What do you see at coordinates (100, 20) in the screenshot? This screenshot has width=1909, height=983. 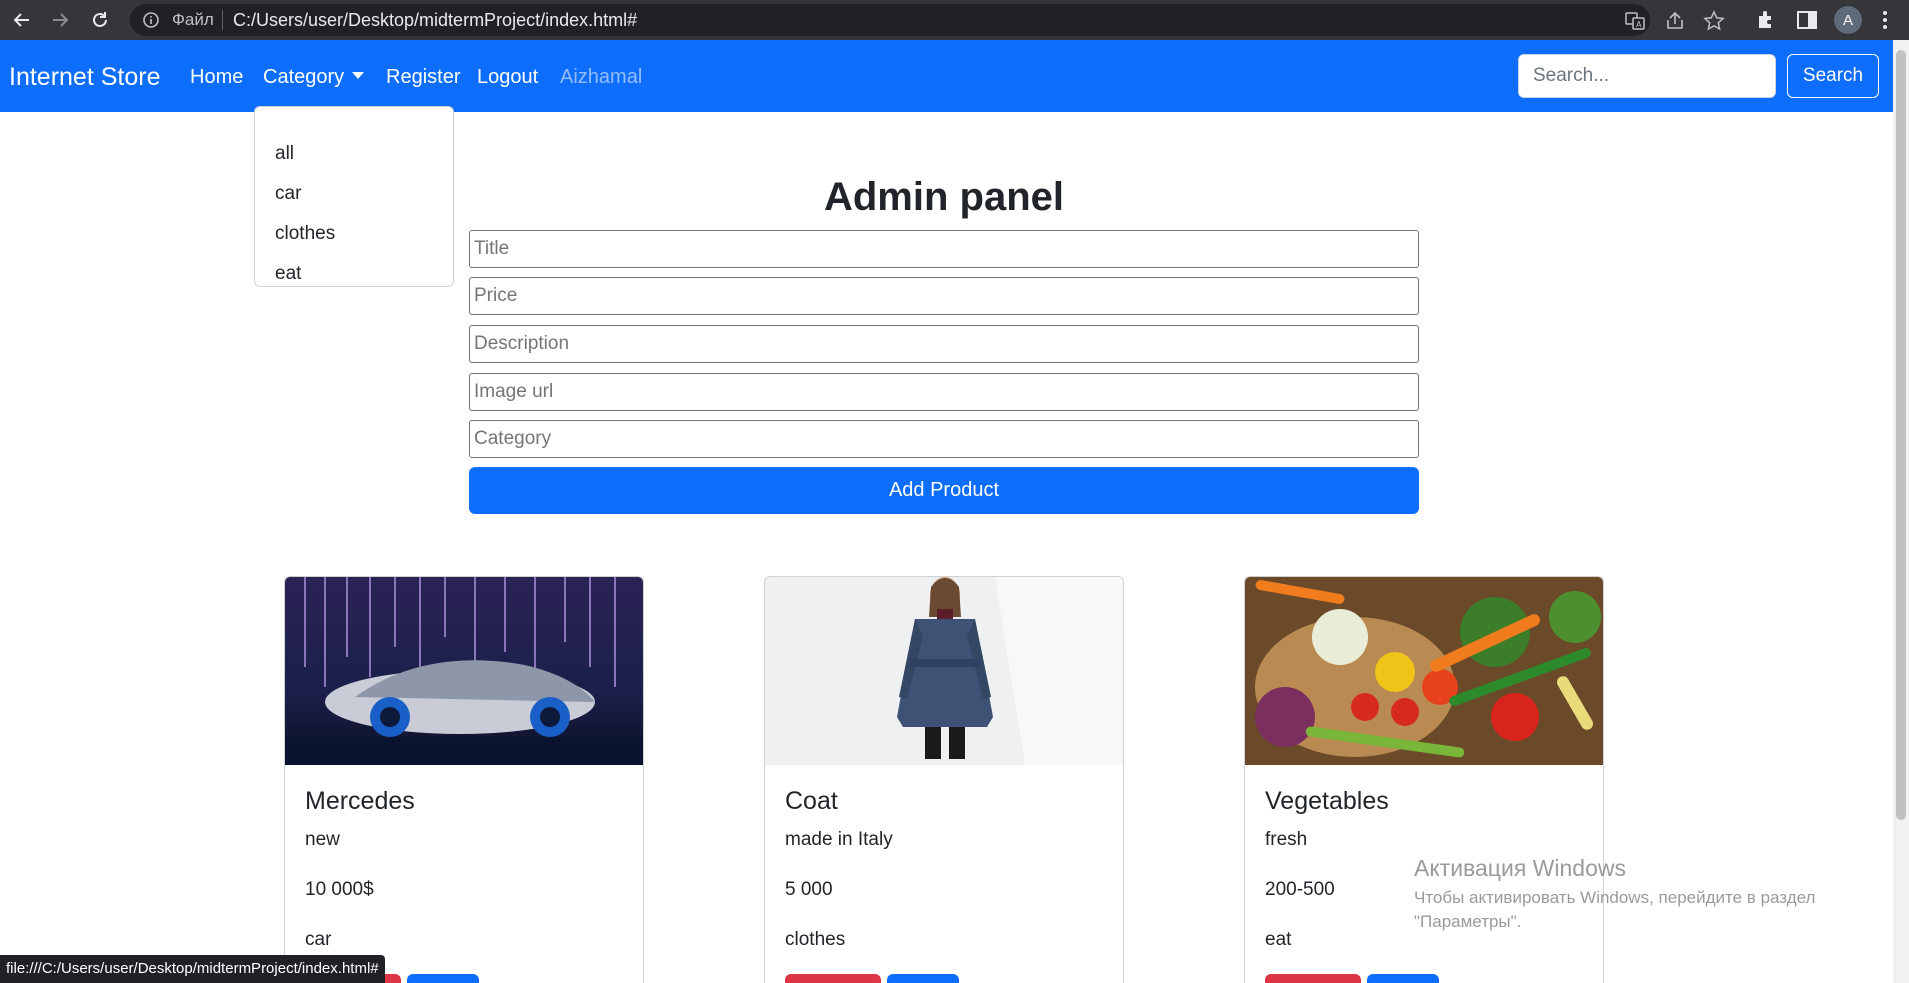 I see `reload-icon` at bounding box center [100, 20].